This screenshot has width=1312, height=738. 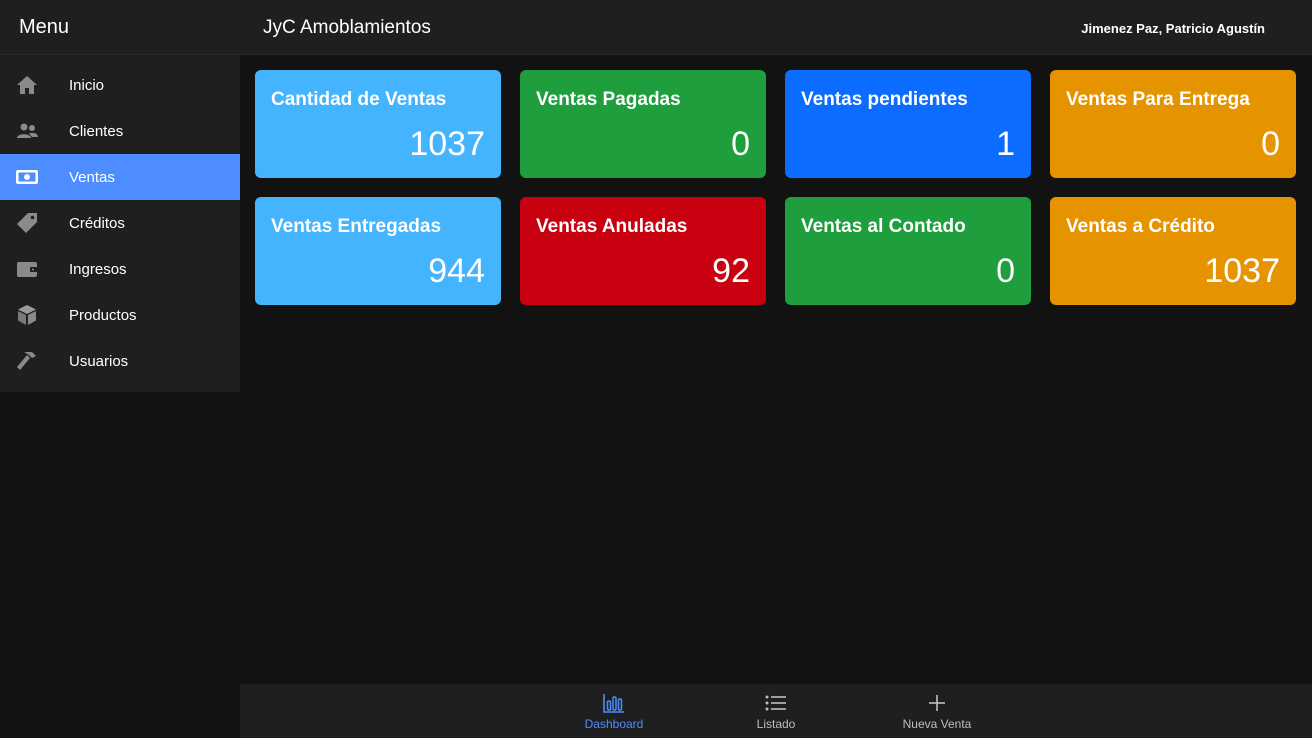 I want to click on sidebar-item-ingresos: Ingresos, so click(x=120, y=269).